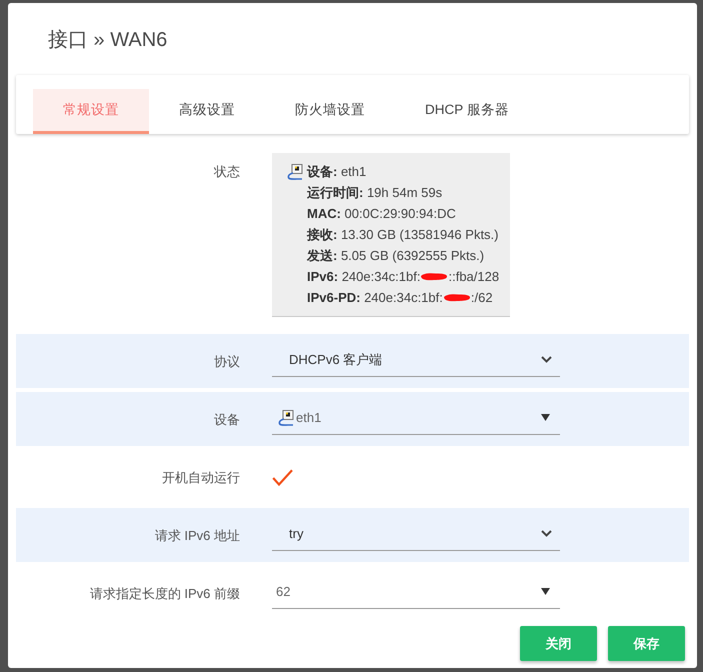 This screenshot has width=703, height=672. I want to click on status-text: ::fba/128, so click(474, 277).